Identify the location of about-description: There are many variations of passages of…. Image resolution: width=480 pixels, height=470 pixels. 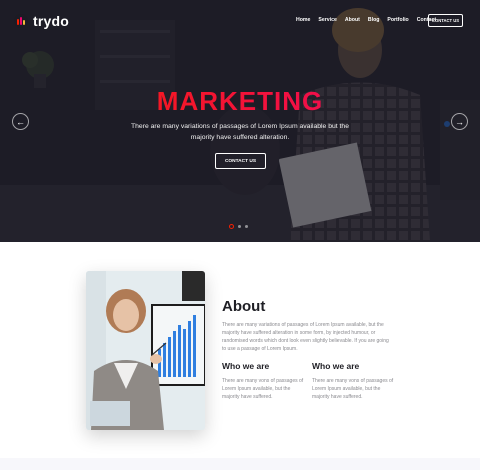
(305, 337).